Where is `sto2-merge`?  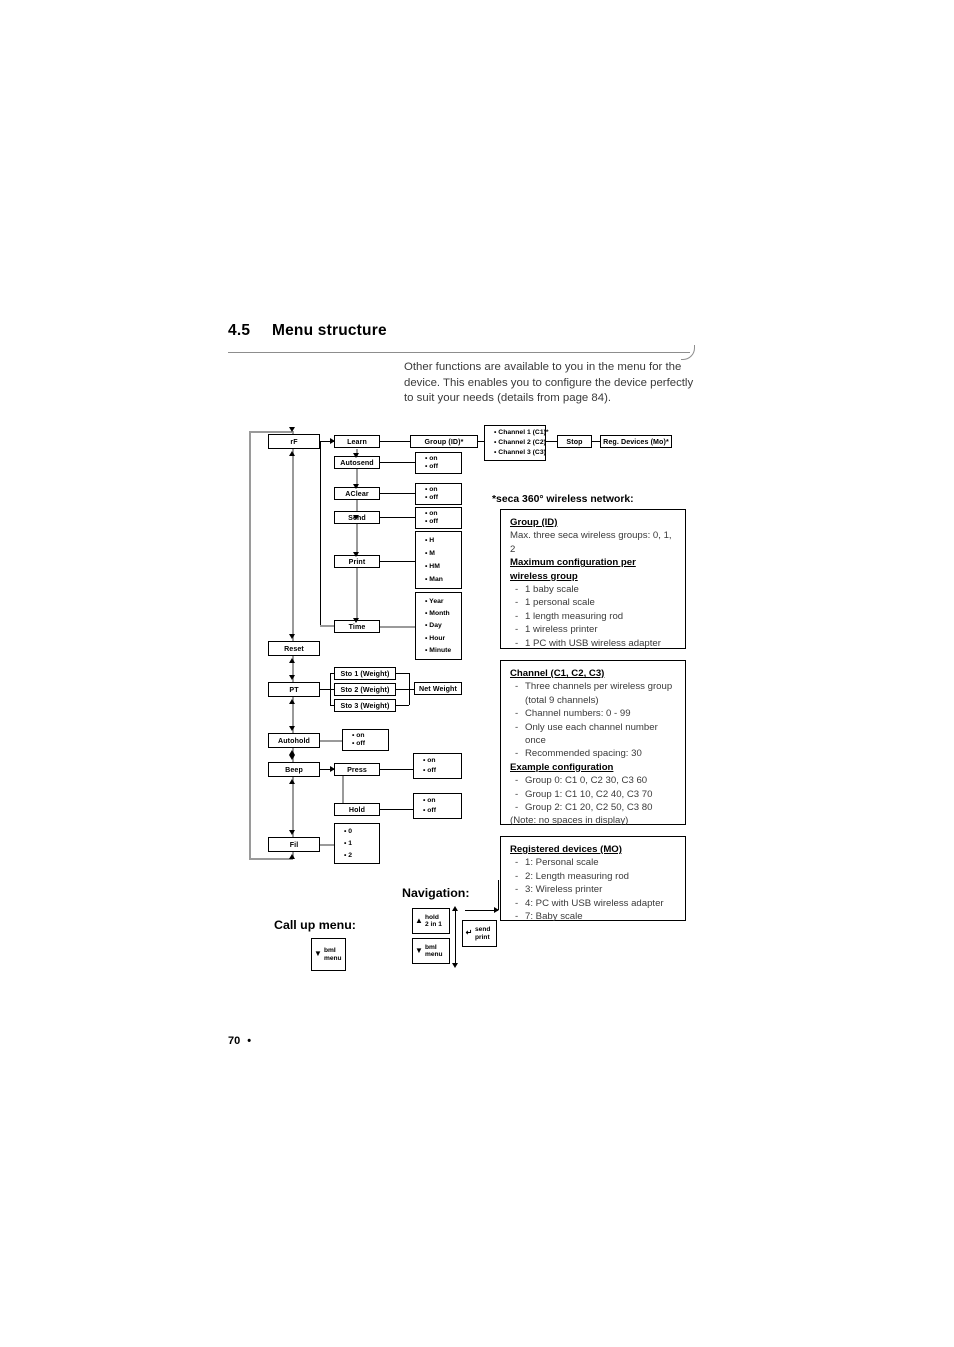
sto2-merge is located at coordinates (402, 690).